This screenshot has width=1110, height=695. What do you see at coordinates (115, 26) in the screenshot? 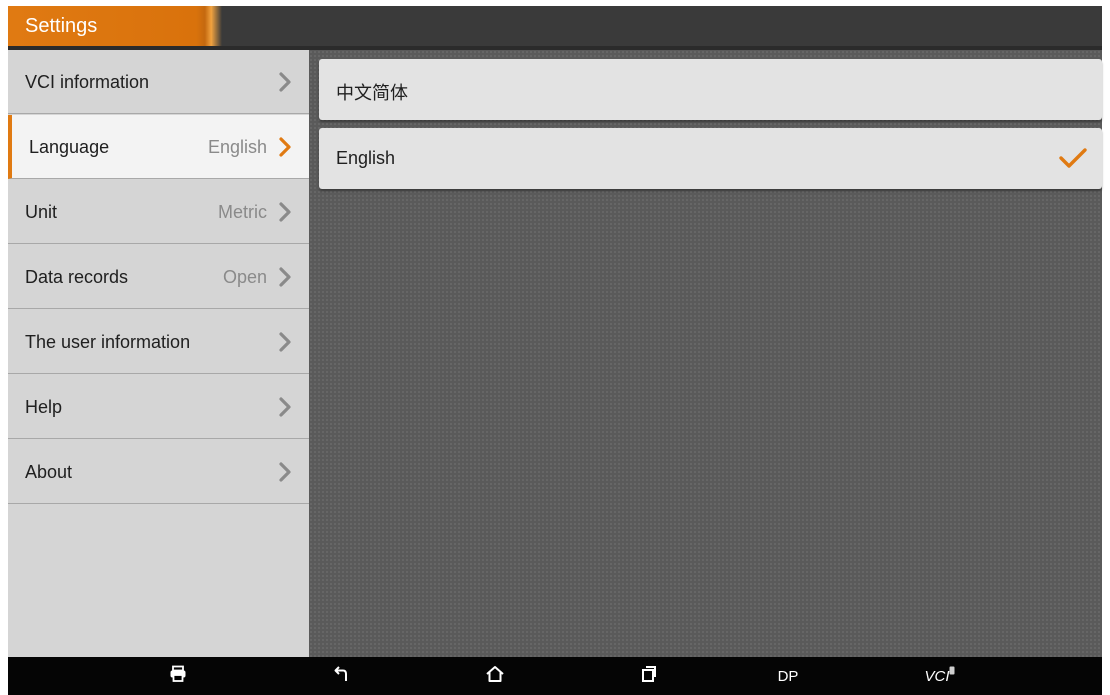
I see `settings-title-tab: Settings` at bounding box center [115, 26].